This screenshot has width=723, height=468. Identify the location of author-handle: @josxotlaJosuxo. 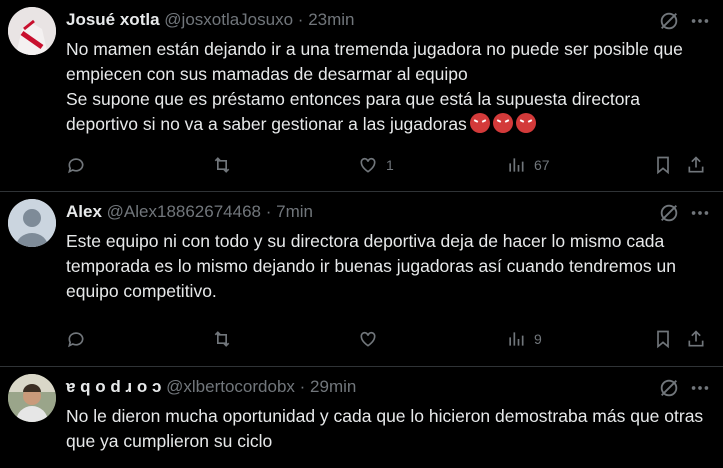
(228, 19).